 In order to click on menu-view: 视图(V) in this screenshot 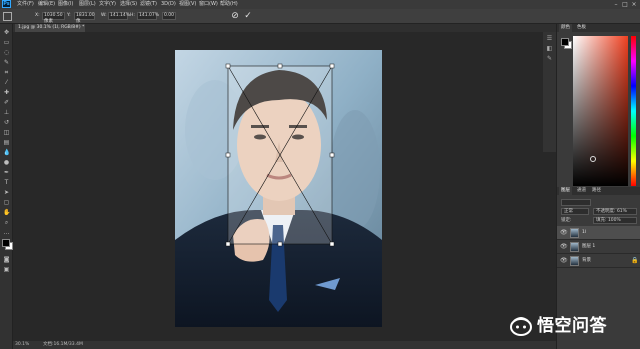, I will do `click(187, 4)`.